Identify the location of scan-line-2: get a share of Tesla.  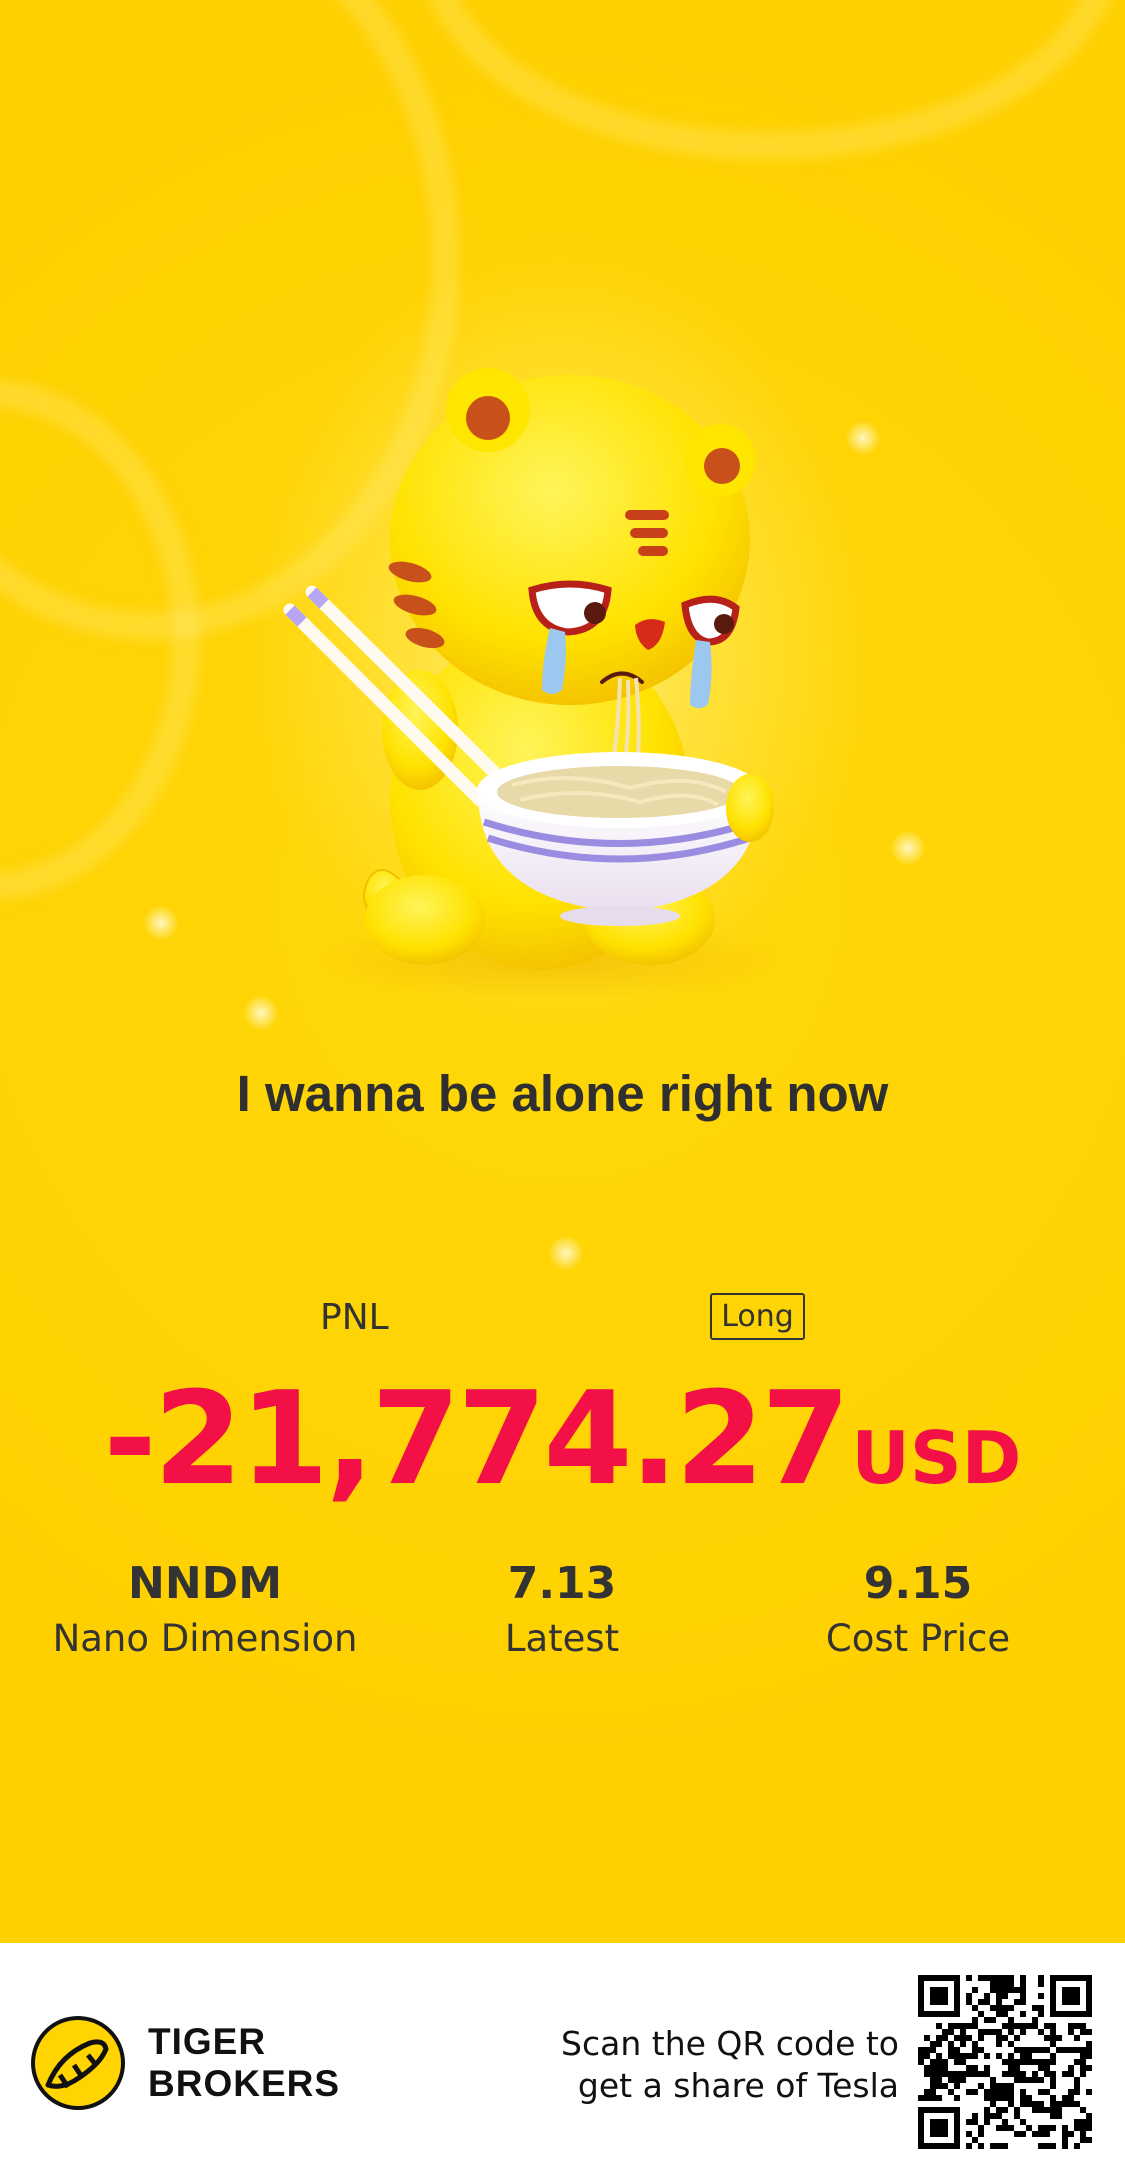
(738, 2085).